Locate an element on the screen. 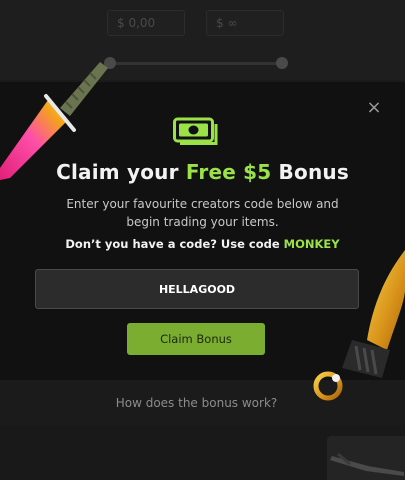  title-highlight: Free $5 is located at coordinates (228, 172).